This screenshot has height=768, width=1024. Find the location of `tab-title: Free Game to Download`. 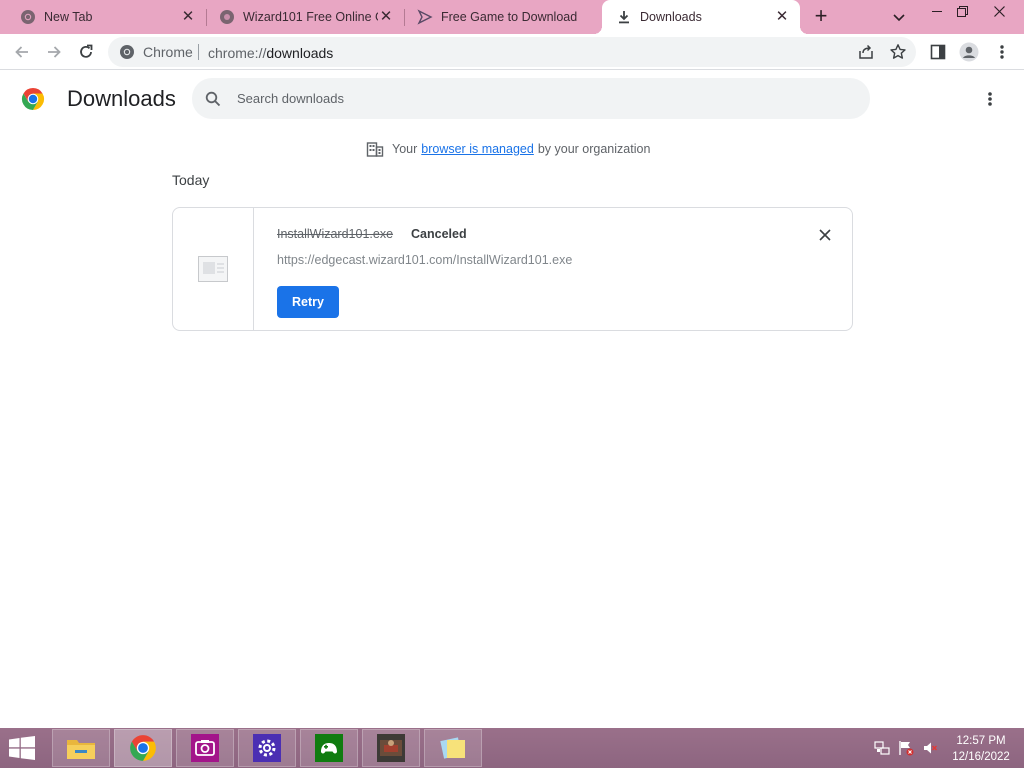

tab-title: Free Game to Download is located at coordinates (509, 17).